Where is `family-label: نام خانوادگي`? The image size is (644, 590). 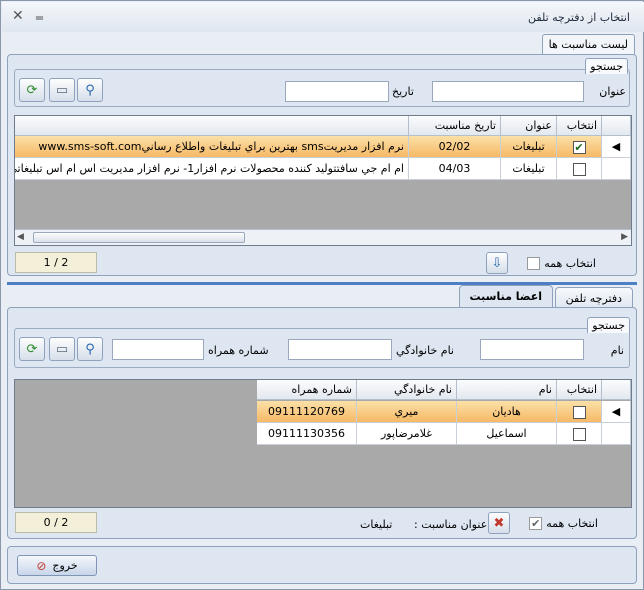
family-label: نام خانوادگي is located at coordinates (425, 350).